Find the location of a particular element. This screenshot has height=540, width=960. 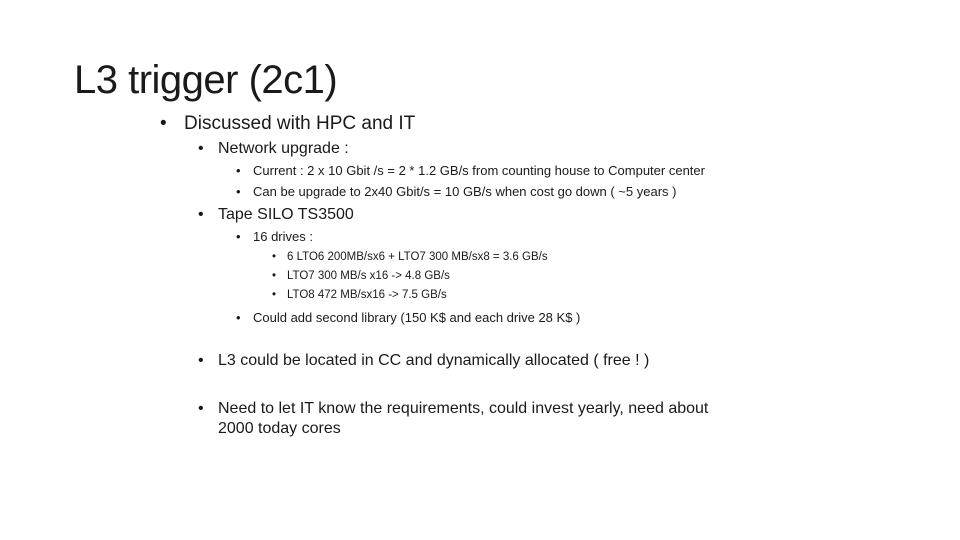

bullet-text-continuation: 2000 today cores is located at coordinates (279, 428).